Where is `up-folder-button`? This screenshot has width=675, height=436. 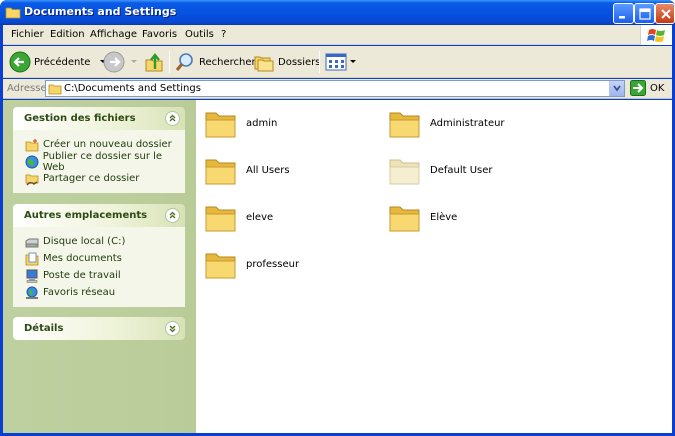 up-folder-button is located at coordinates (154, 62).